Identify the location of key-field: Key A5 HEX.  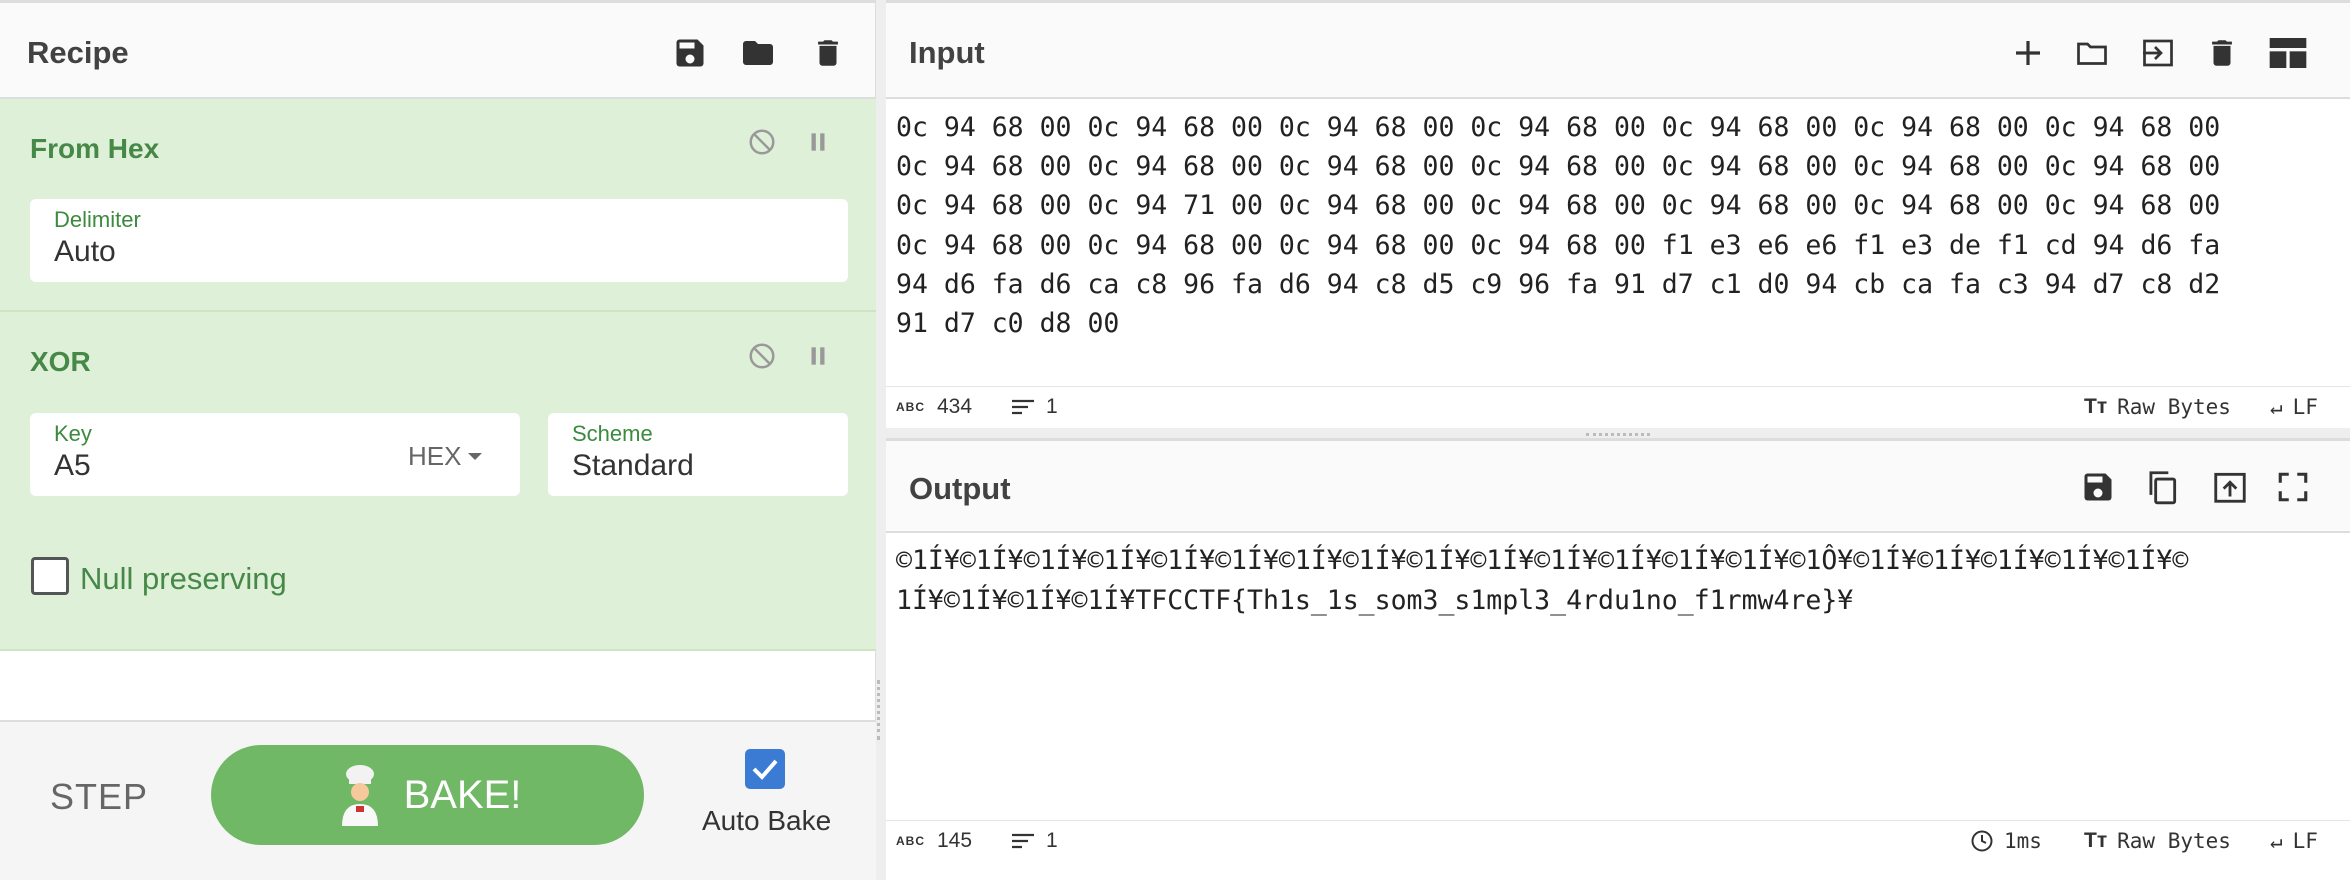
(275, 454).